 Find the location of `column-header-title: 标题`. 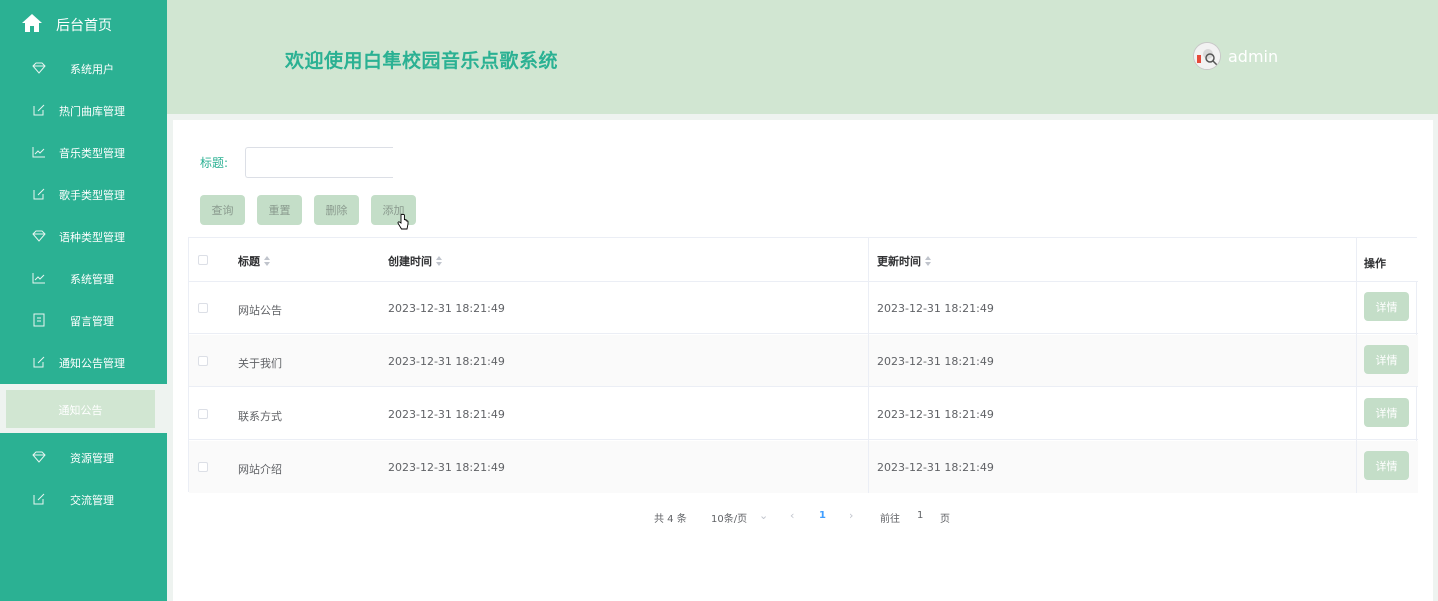

column-header-title: 标题 is located at coordinates (254, 261).